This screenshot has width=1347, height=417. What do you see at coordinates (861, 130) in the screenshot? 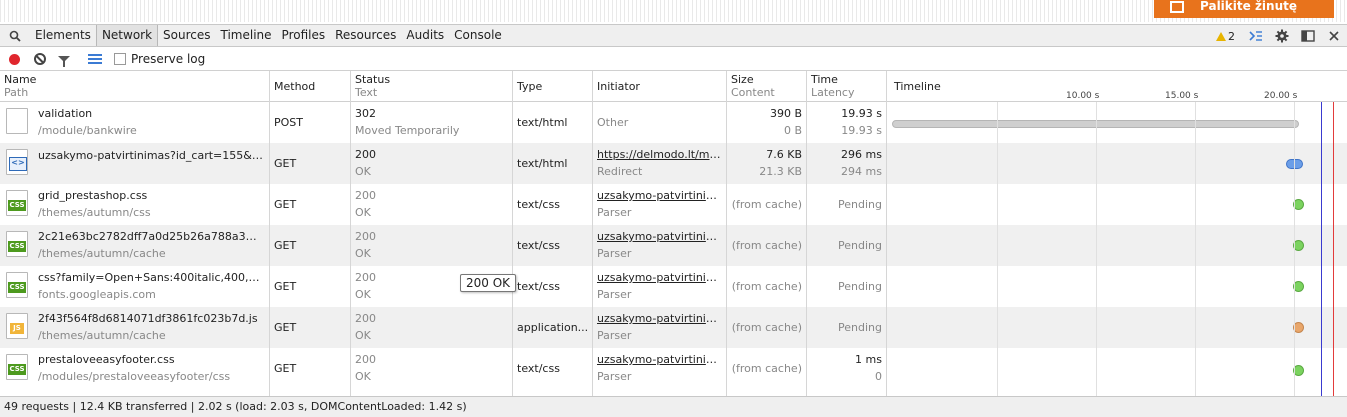
I see `request-latency: 19.93 s` at bounding box center [861, 130].